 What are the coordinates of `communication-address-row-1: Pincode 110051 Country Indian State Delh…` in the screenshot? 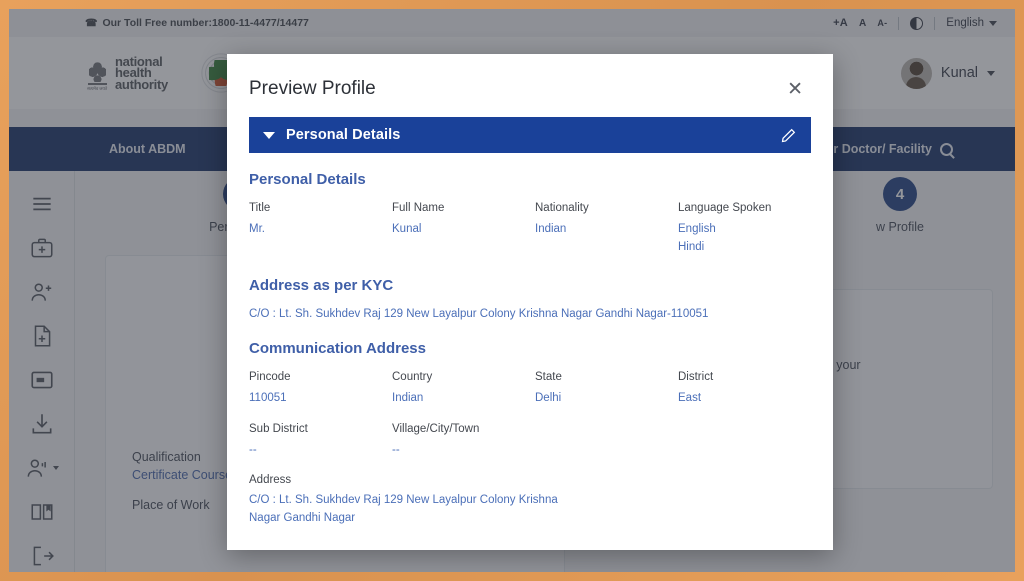 It's located at (530, 389).